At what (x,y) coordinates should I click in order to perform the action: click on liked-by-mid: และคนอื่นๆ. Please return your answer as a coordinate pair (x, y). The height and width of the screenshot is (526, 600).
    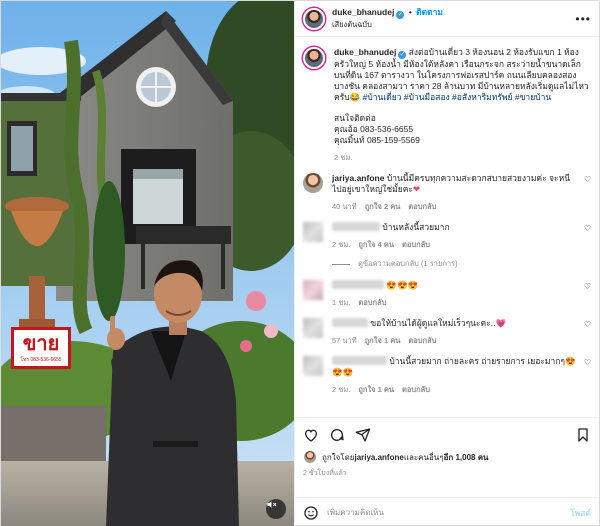
    Looking at the image, I should click on (423, 457).